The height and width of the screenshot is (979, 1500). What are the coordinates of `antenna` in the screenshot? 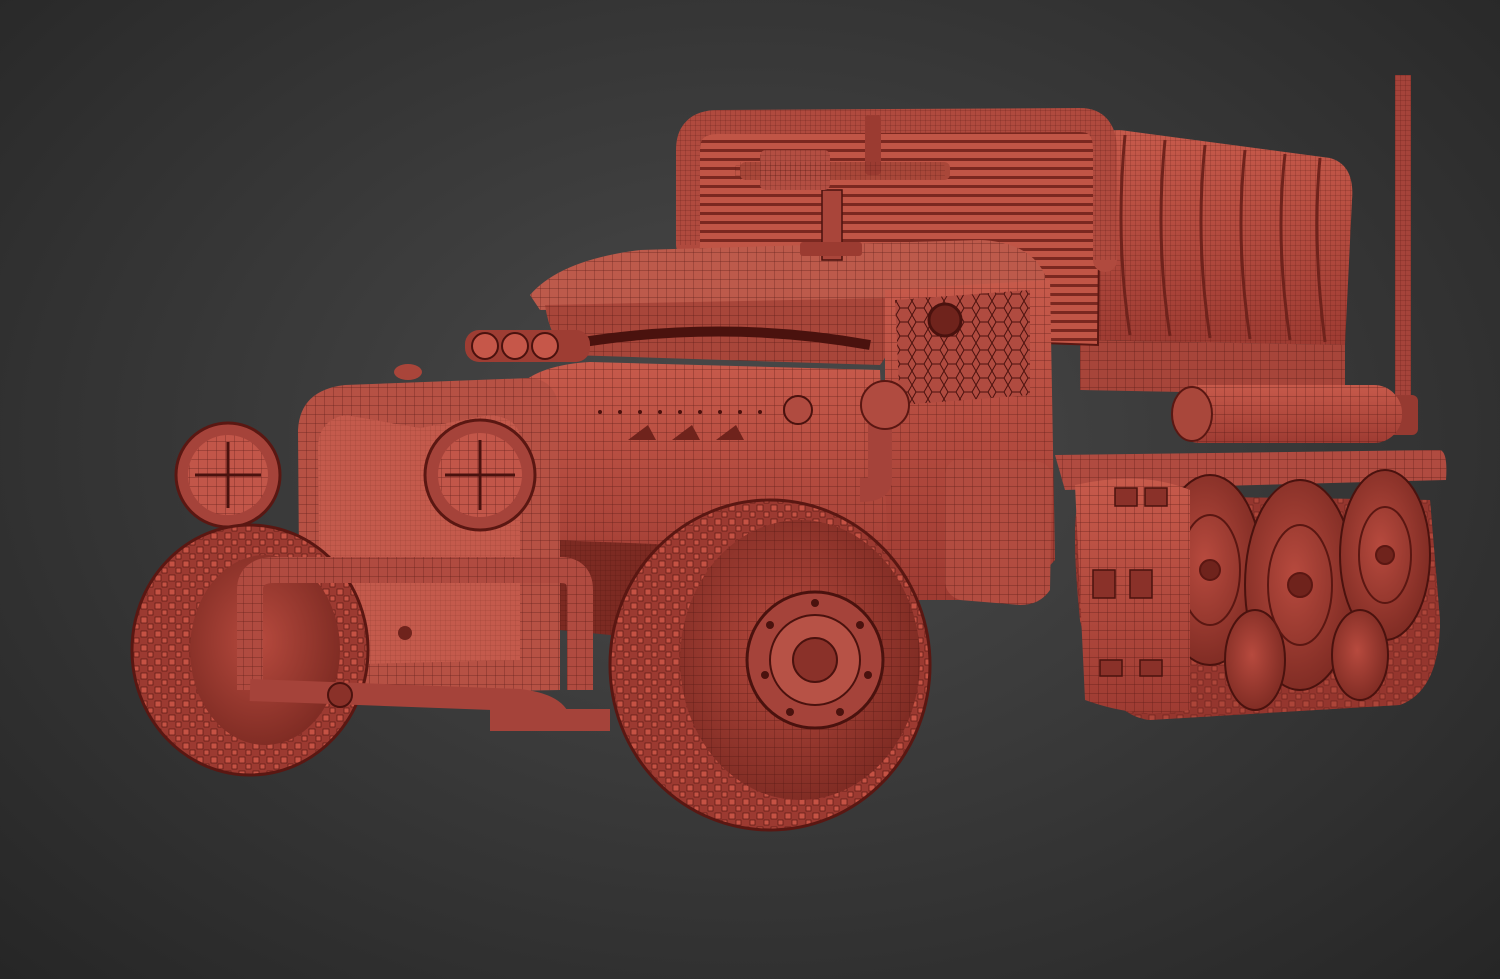 It's located at (1403, 255).